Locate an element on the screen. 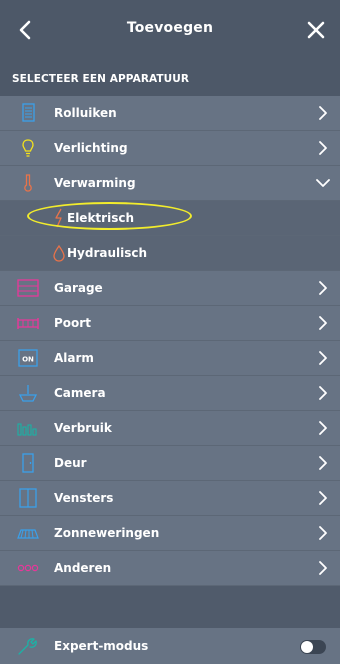 Image resolution: width=340 pixels, height=664 pixels. window-icon is located at coordinates (28, 498).